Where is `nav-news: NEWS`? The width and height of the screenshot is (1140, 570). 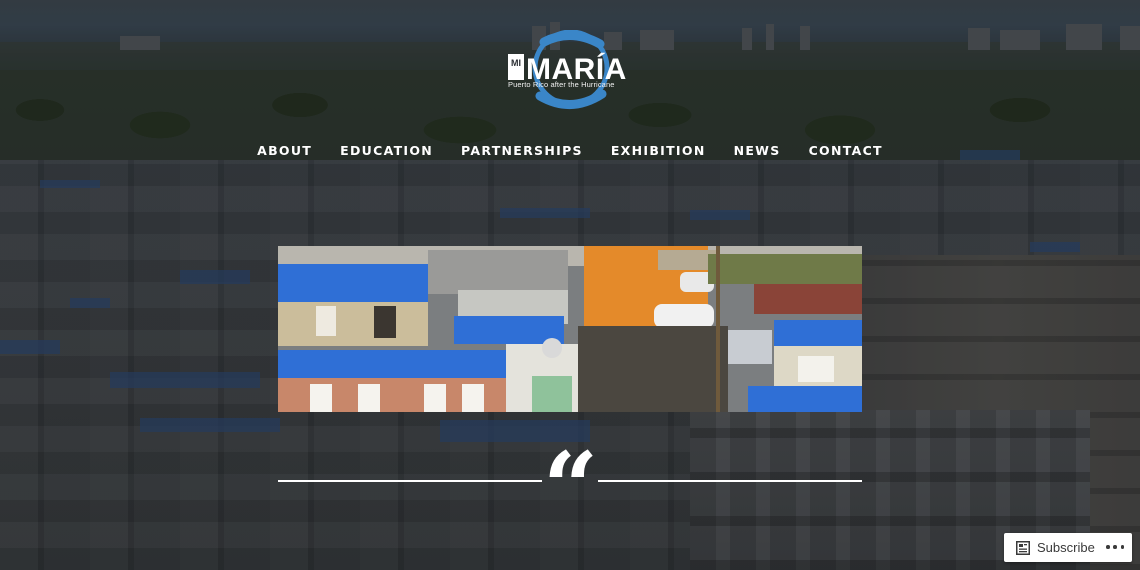 nav-news: NEWS is located at coordinates (757, 150).